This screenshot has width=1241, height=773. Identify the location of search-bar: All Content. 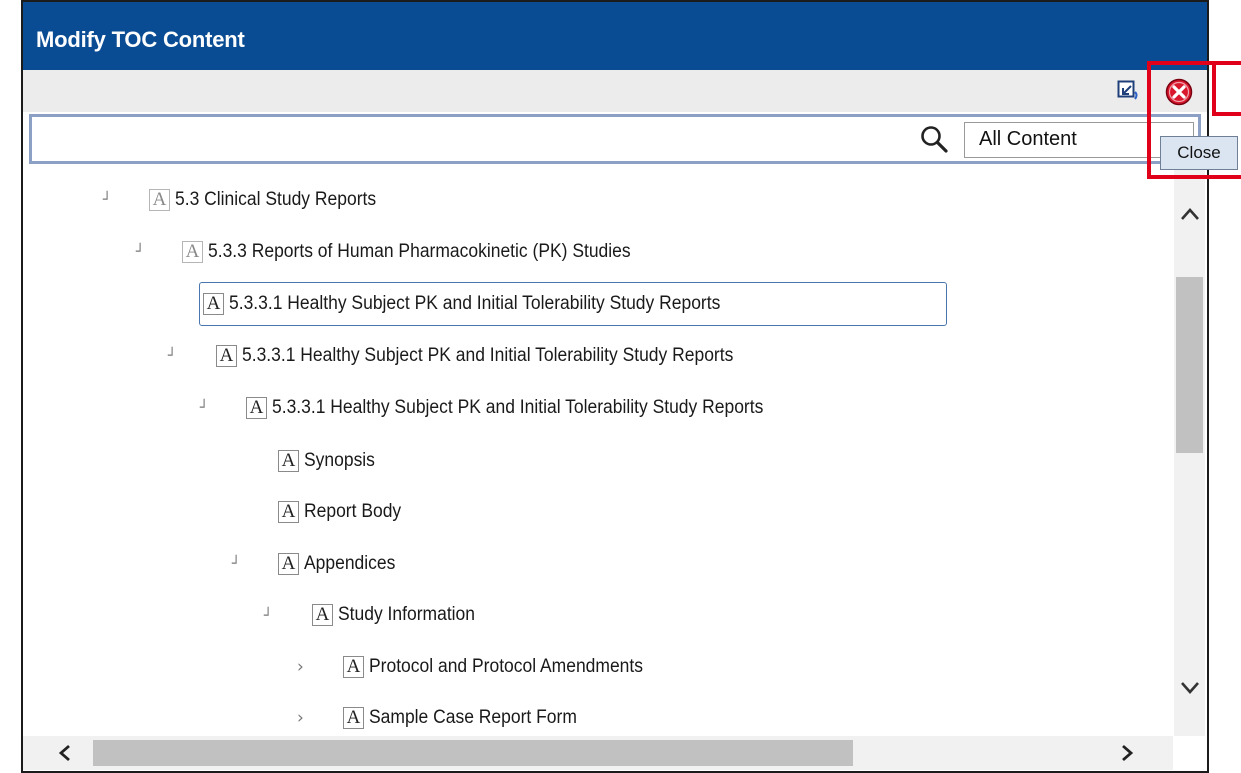
(615, 139).